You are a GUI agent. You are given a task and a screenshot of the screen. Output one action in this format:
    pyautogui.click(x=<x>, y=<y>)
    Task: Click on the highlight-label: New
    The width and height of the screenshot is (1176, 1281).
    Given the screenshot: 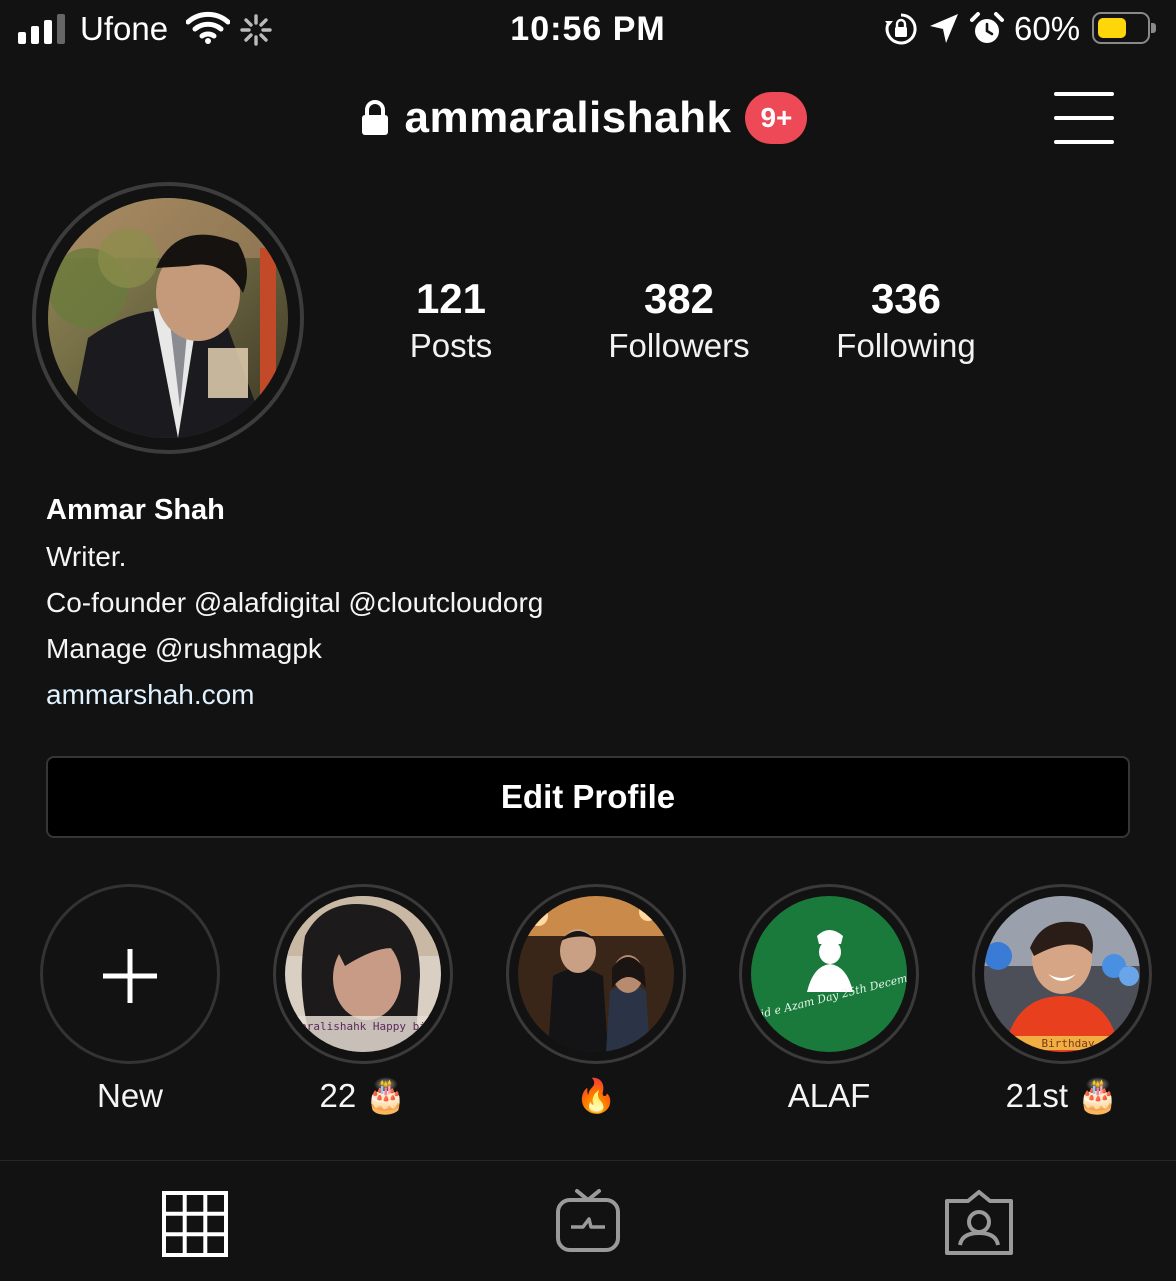 What is the action you would take?
    pyautogui.click(x=130, y=1095)
    